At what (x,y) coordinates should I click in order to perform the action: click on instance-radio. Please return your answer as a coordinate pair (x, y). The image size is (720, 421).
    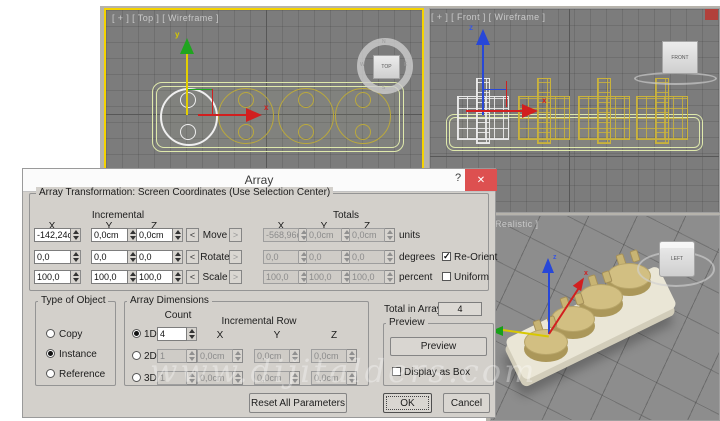
    Looking at the image, I should click on (50, 353).